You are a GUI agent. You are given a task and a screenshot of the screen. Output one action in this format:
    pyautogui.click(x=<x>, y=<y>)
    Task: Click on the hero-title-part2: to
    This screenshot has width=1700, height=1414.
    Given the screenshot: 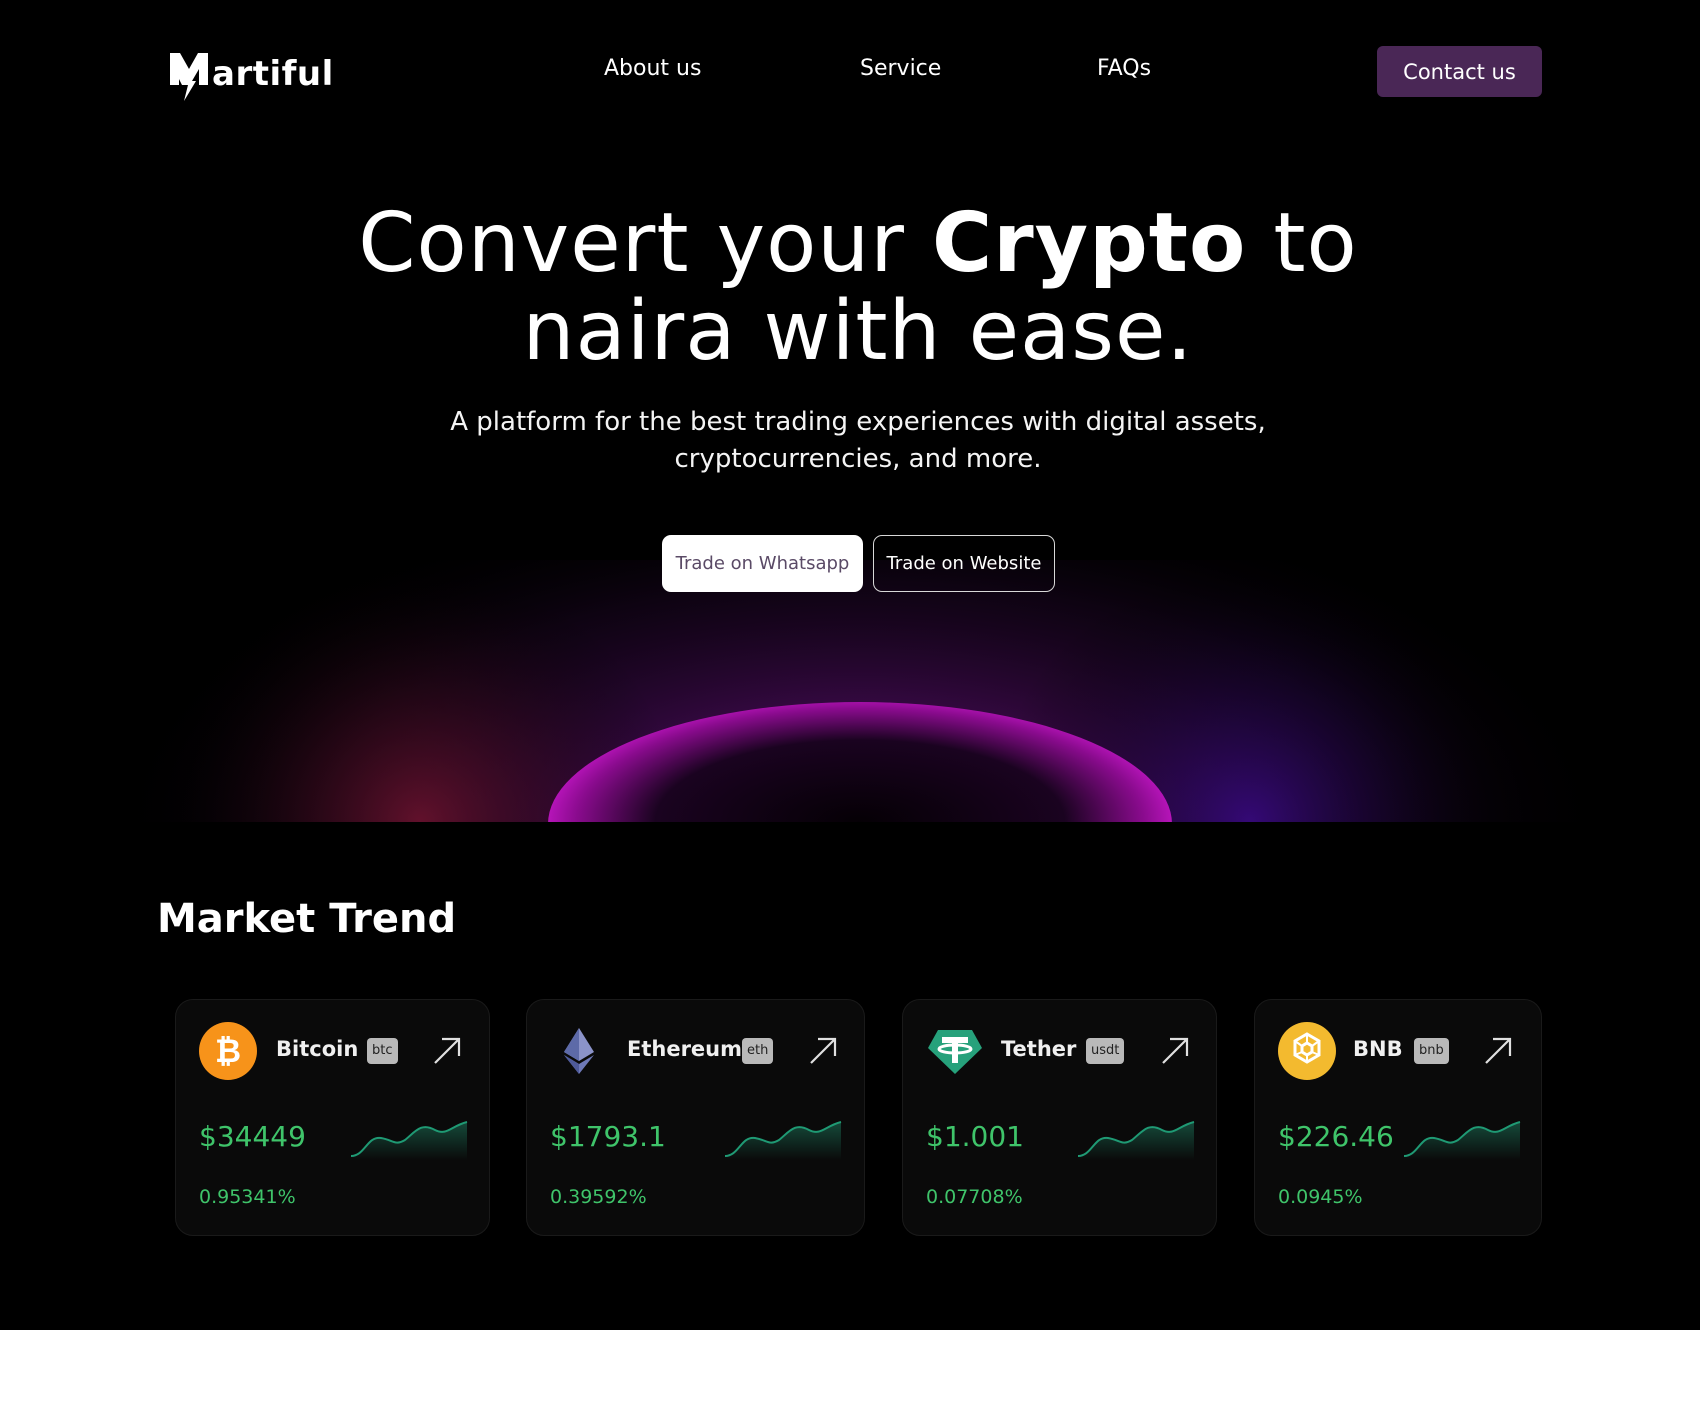 What is the action you would take?
    pyautogui.click(x=1302, y=243)
    